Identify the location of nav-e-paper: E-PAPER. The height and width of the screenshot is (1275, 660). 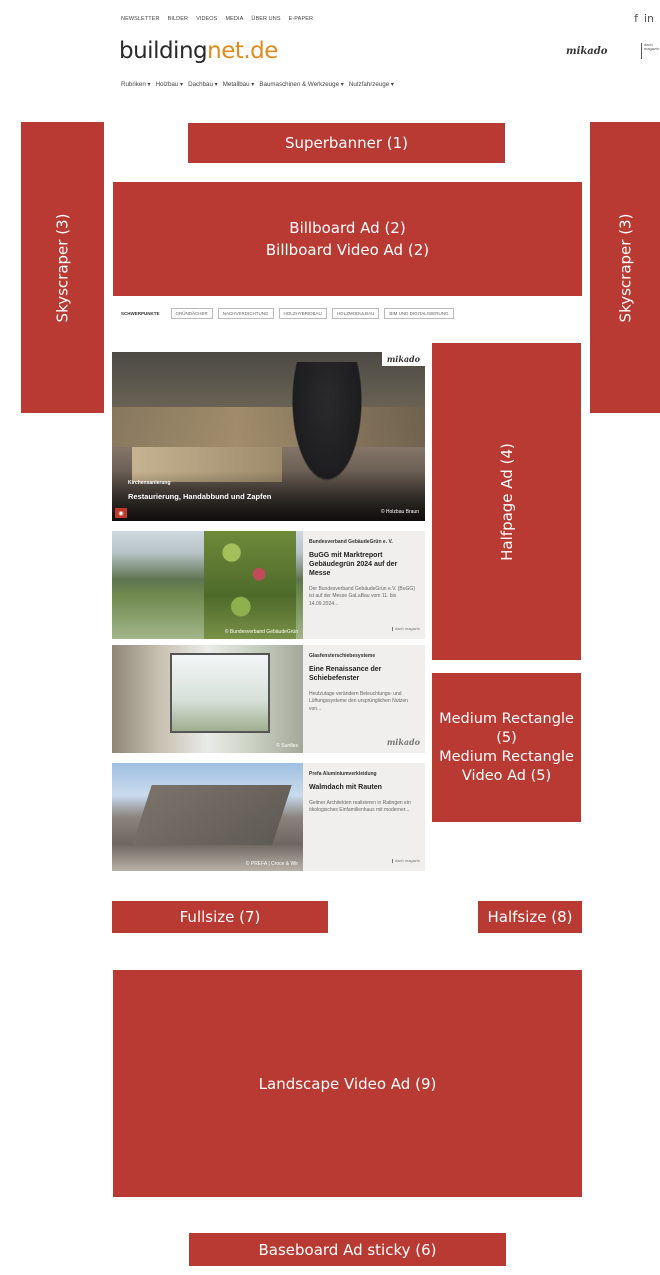
(301, 19).